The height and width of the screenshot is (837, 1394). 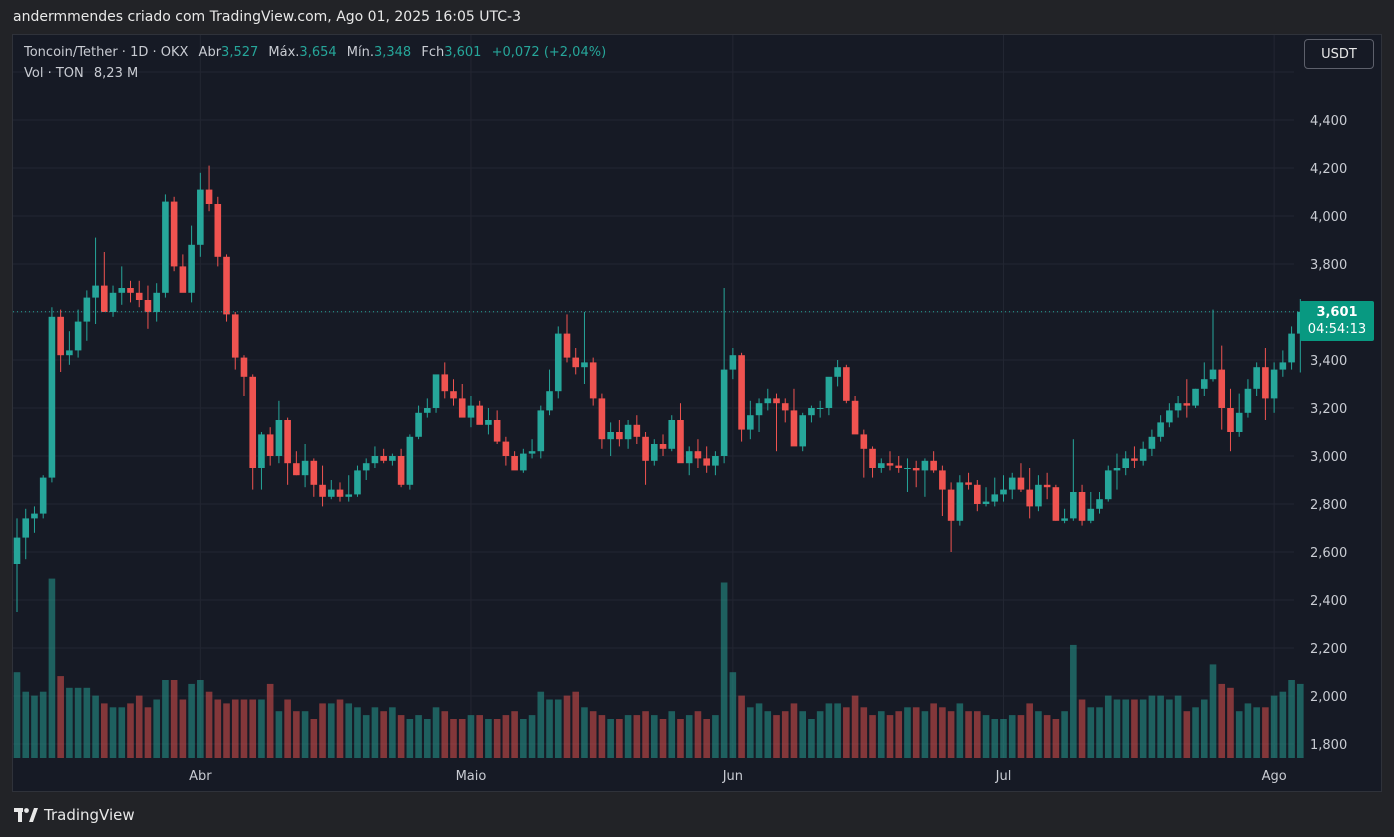 I want to click on time-axis: Abr Maio Jun Jul Ago, so click(x=738, y=776).